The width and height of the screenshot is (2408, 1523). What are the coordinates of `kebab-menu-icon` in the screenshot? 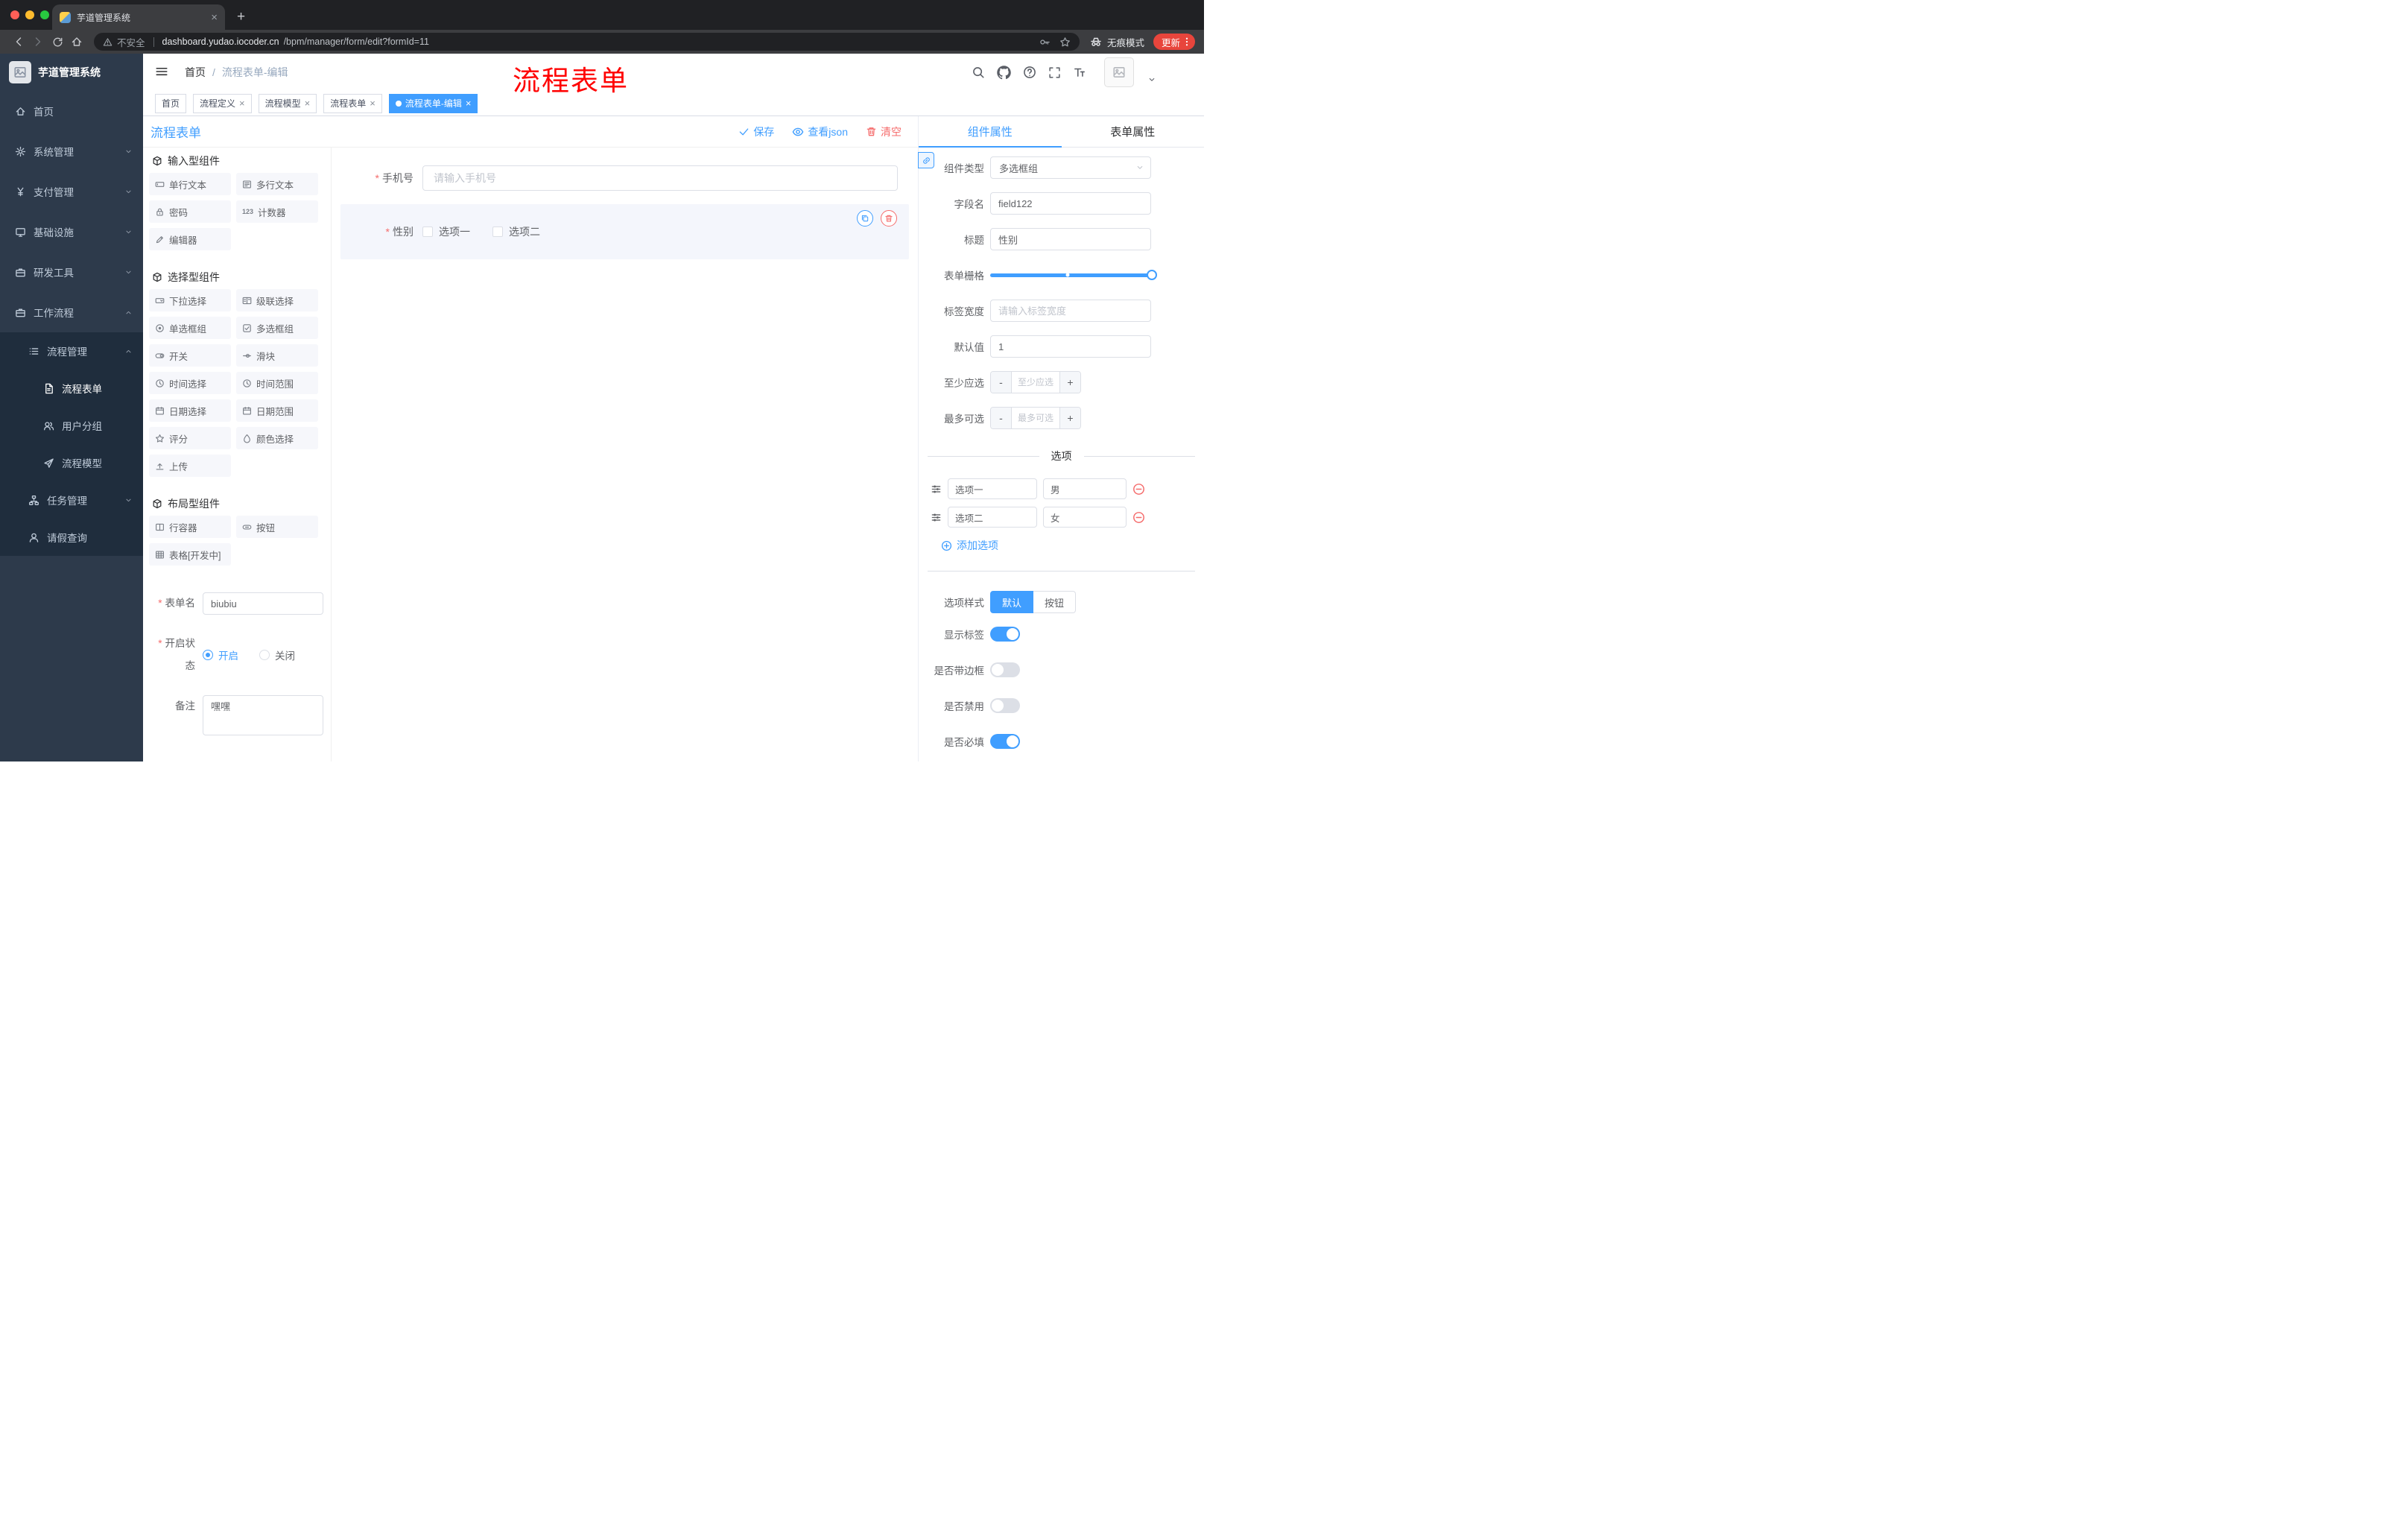 It's located at (1187, 42).